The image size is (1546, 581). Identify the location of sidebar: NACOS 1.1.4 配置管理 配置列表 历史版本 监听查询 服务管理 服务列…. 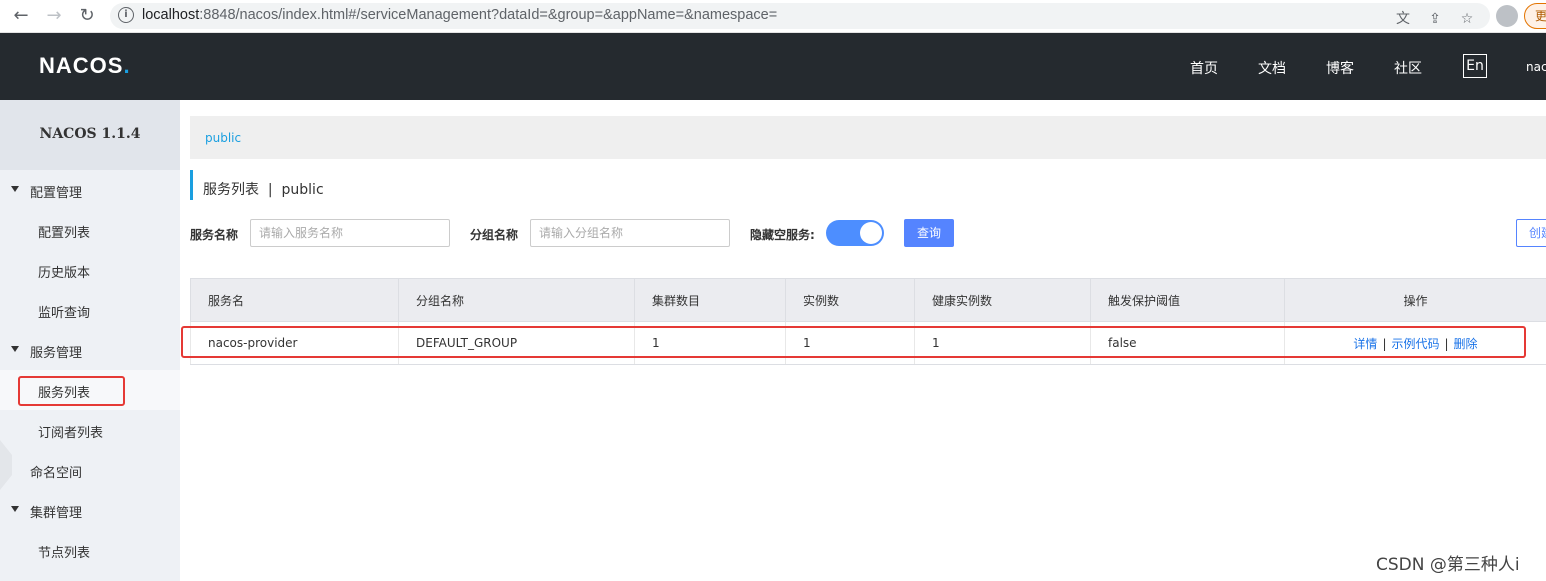
(90, 340).